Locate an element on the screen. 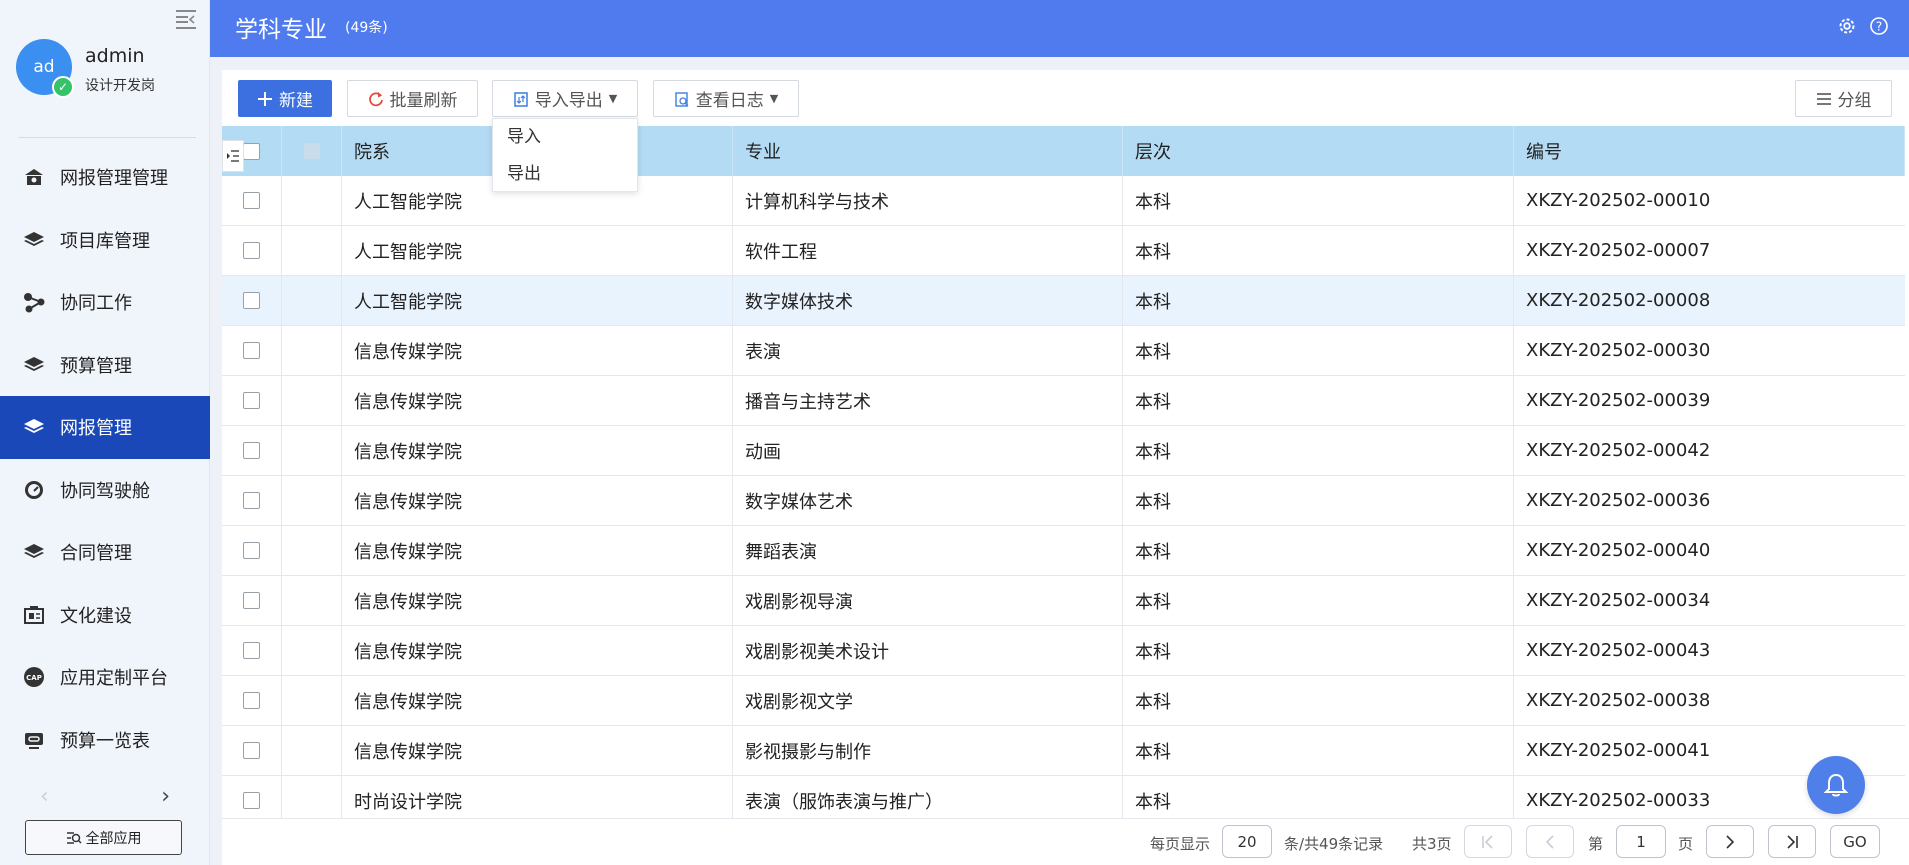  table-row: 信息传媒学院 表演 本科 XKZY-202502-00030 is located at coordinates (1063, 351).